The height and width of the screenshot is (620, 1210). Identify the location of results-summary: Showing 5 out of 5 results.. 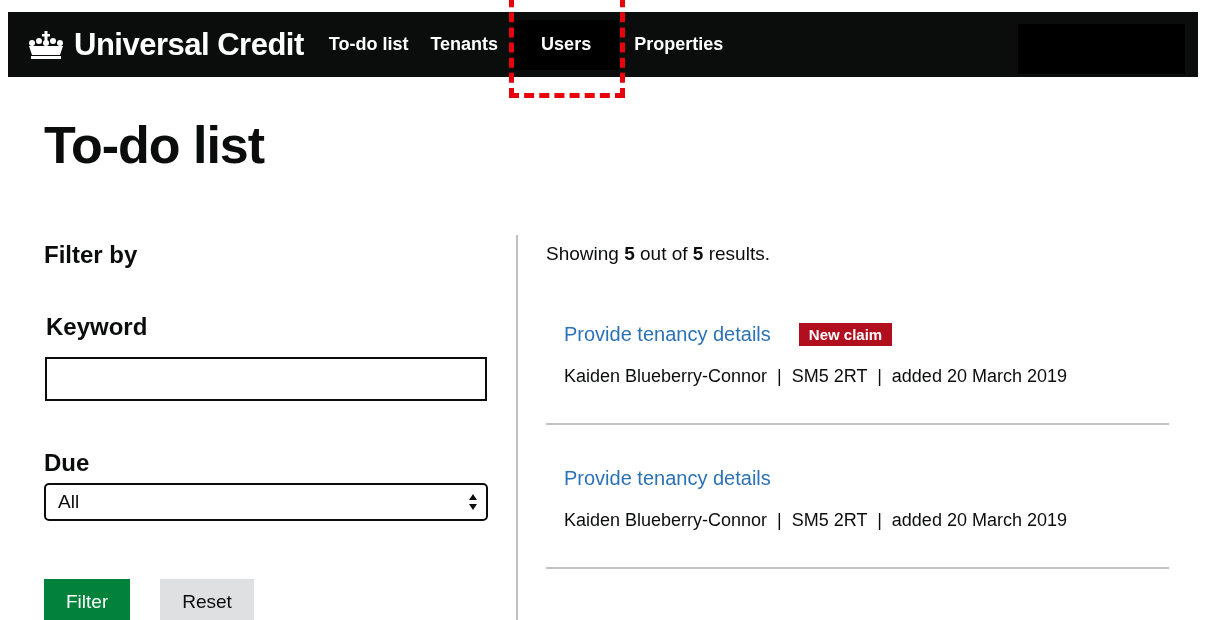
(658, 254).